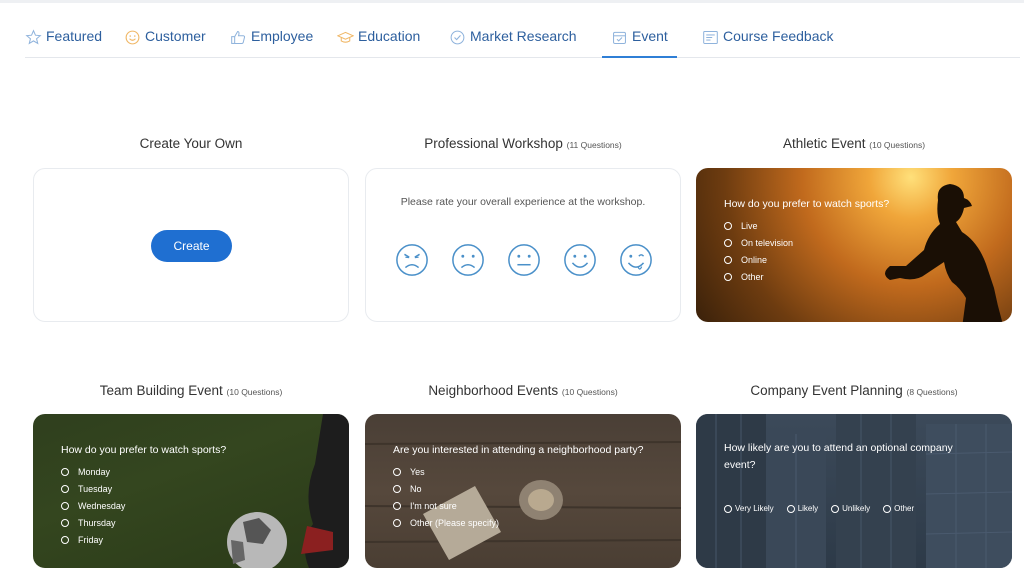 The width and height of the screenshot is (1024, 578). What do you see at coordinates (580, 260) in the screenshot?
I see `satisfied-face-icon` at bounding box center [580, 260].